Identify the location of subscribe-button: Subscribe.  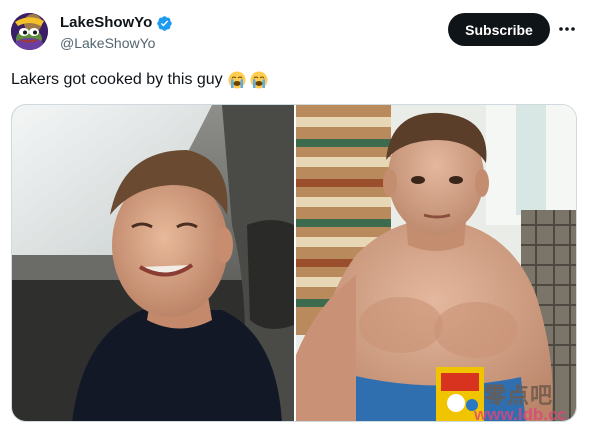
(499, 29).